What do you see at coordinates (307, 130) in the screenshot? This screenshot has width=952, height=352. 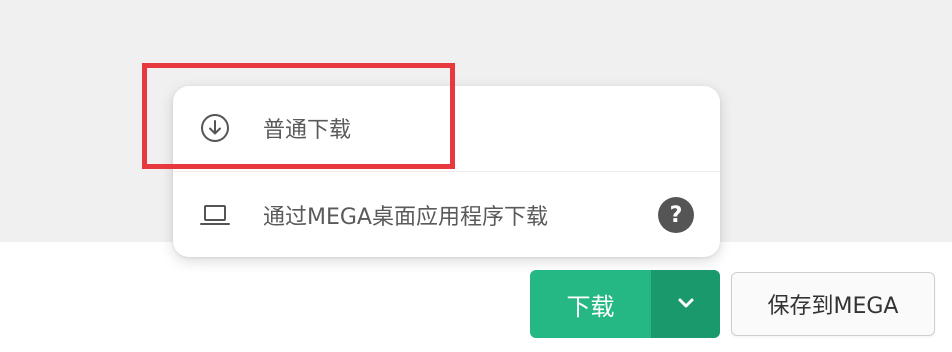 I see `menu-item-label: 普通下载` at bounding box center [307, 130].